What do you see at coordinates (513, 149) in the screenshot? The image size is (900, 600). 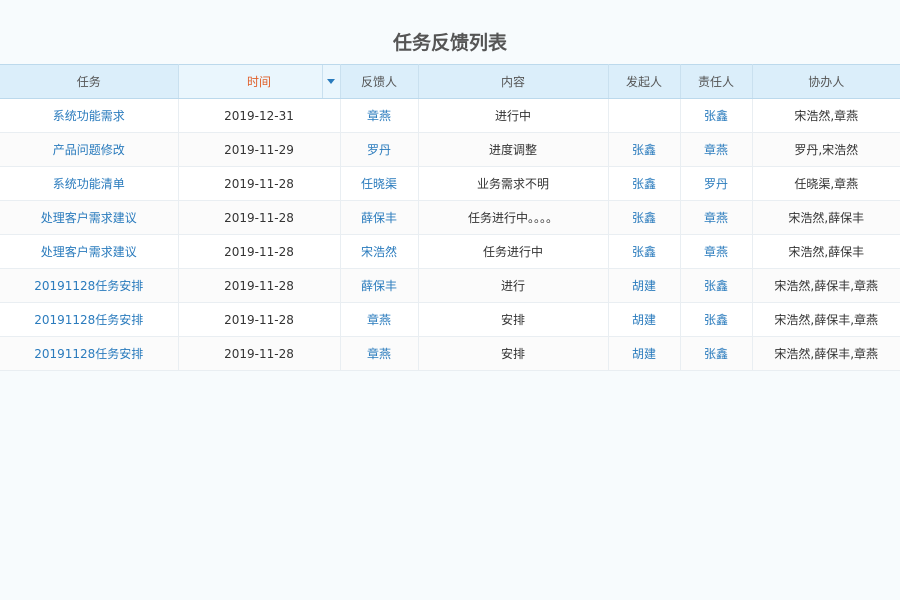 I see `content-cell: 进度调整` at bounding box center [513, 149].